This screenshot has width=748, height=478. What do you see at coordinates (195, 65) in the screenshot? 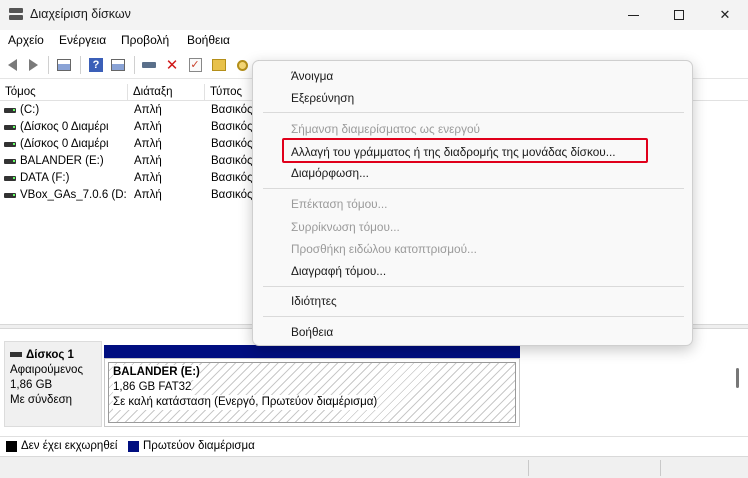
I see `checklist-icon: ✓` at bounding box center [195, 65].